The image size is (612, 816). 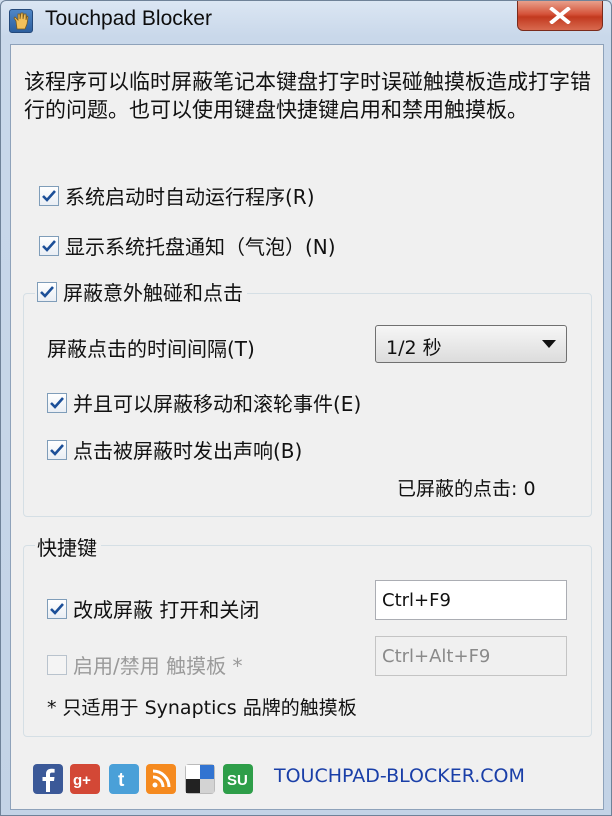 What do you see at coordinates (153, 293) in the screenshot?
I see `block-group-label: 屏蔽意外触碰和点击` at bounding box center [153, 293].